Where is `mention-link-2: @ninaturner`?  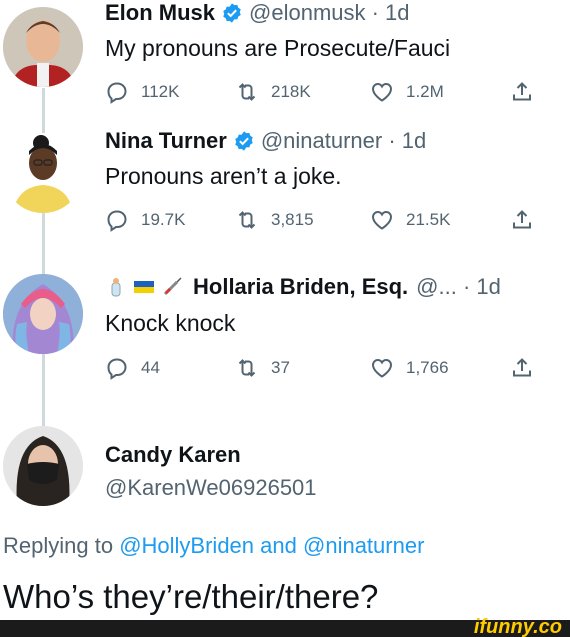 mention-link-2: @ninaturner is located at coordinates (363, 545).